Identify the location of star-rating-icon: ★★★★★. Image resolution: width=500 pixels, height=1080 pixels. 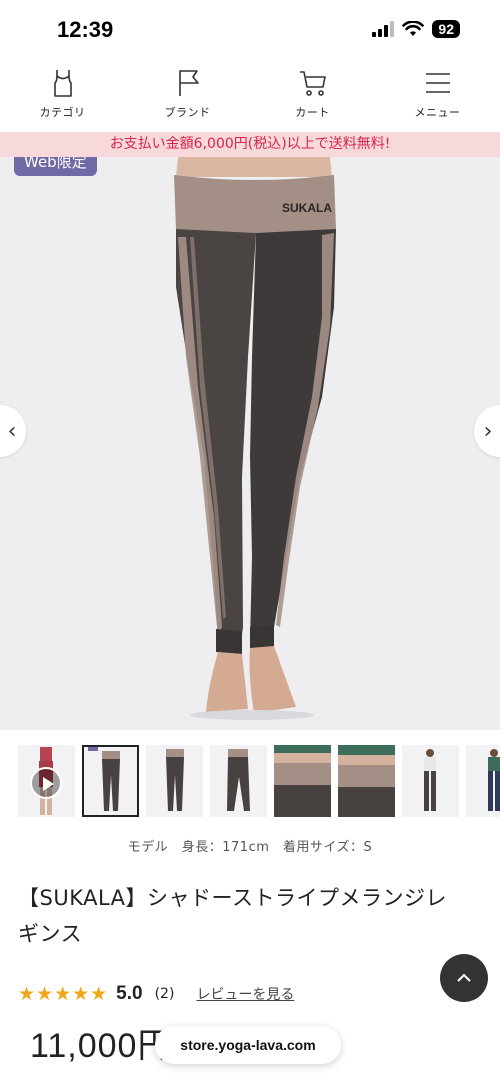
(63, 994).